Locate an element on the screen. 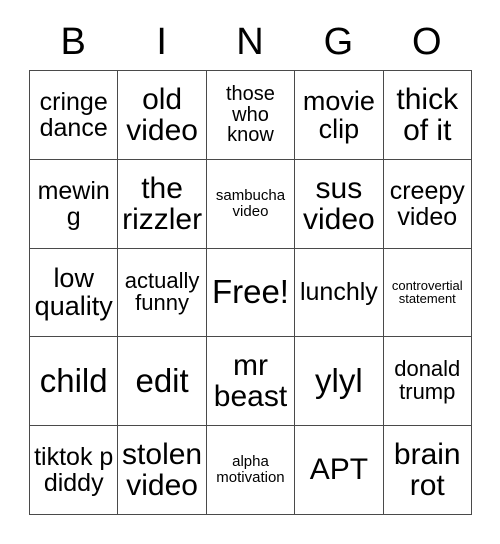  bingo-cell: the rizzler is located at coordinates (162, 203).